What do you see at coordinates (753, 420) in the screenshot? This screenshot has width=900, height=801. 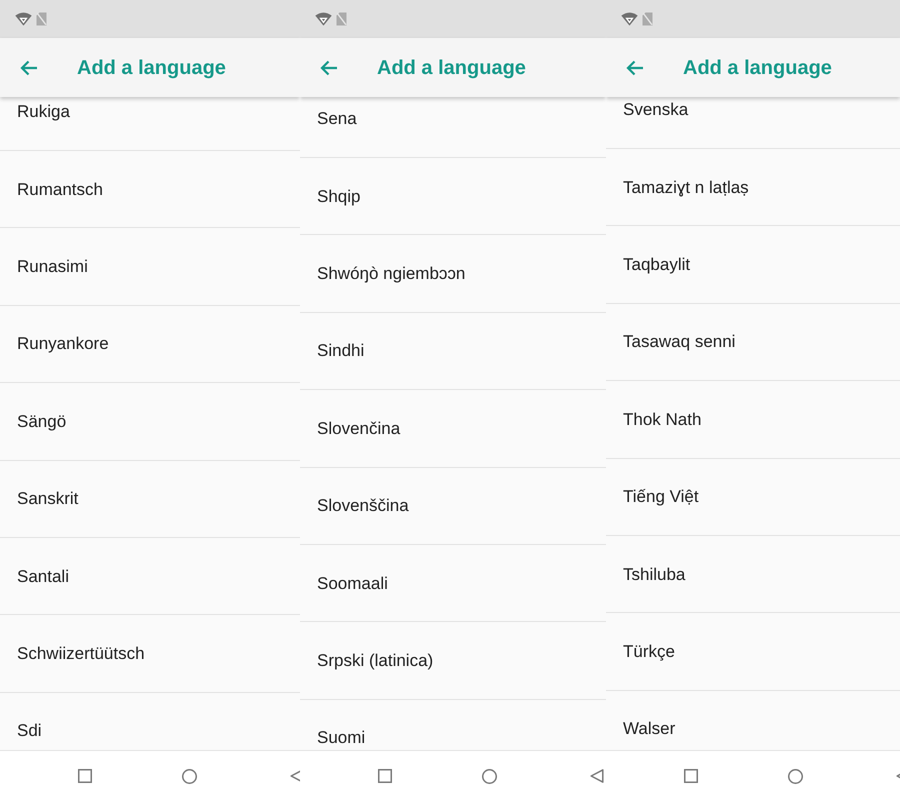 I see `language-item: Thok Nath` at bounding box center [753, 420].